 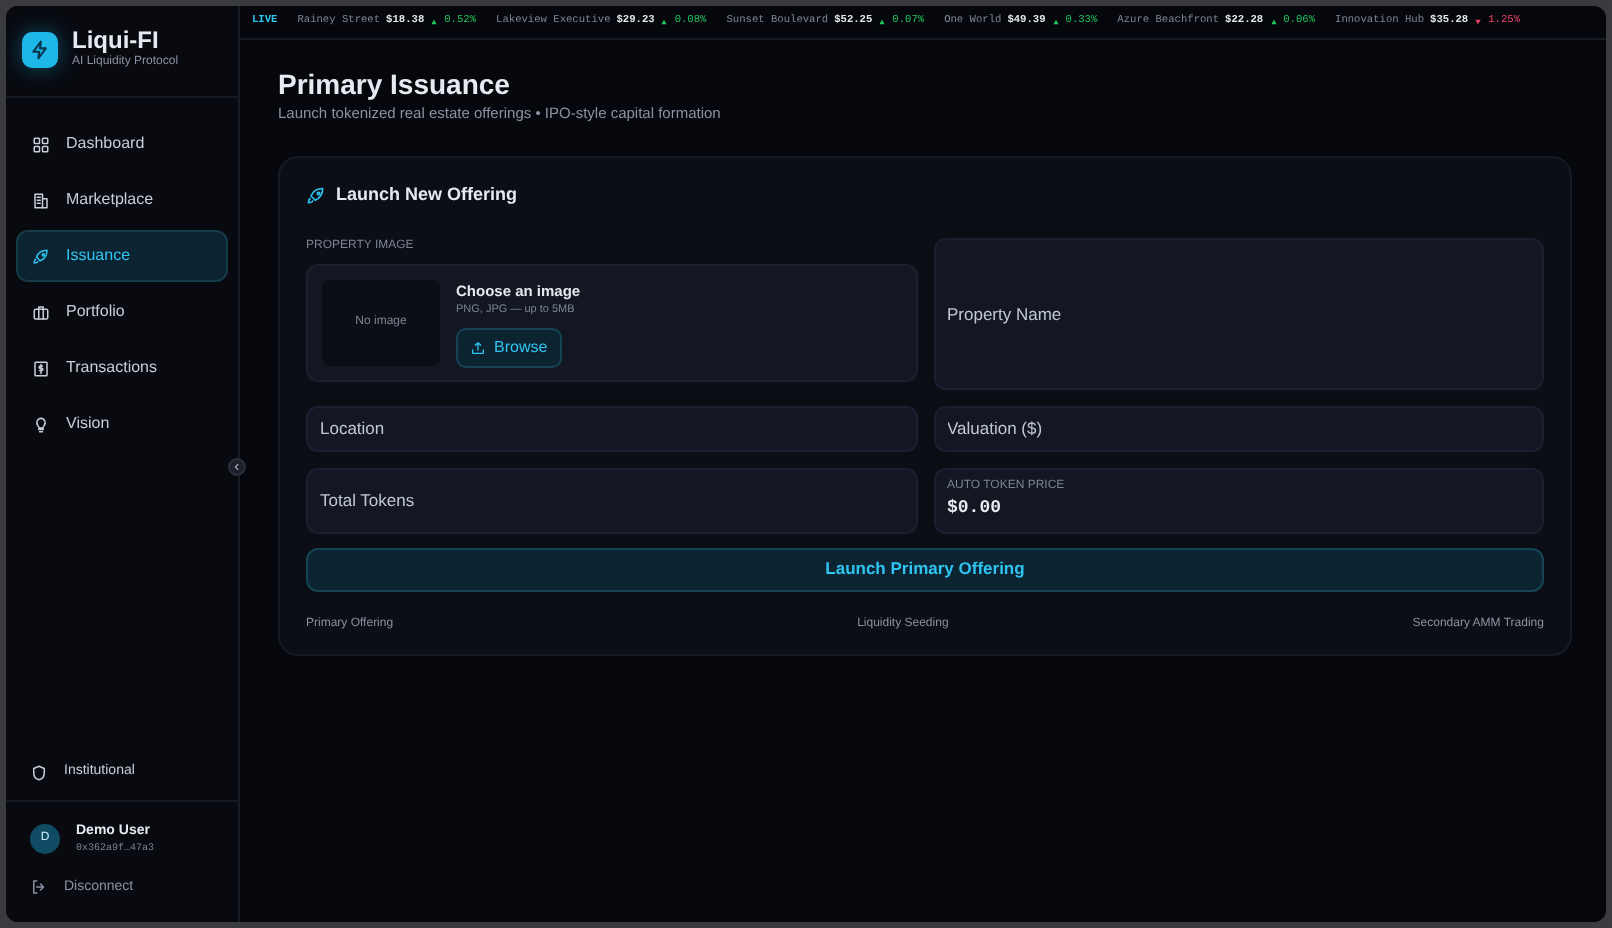 I want to click on input-field: Location, so click(x=611, y=428).